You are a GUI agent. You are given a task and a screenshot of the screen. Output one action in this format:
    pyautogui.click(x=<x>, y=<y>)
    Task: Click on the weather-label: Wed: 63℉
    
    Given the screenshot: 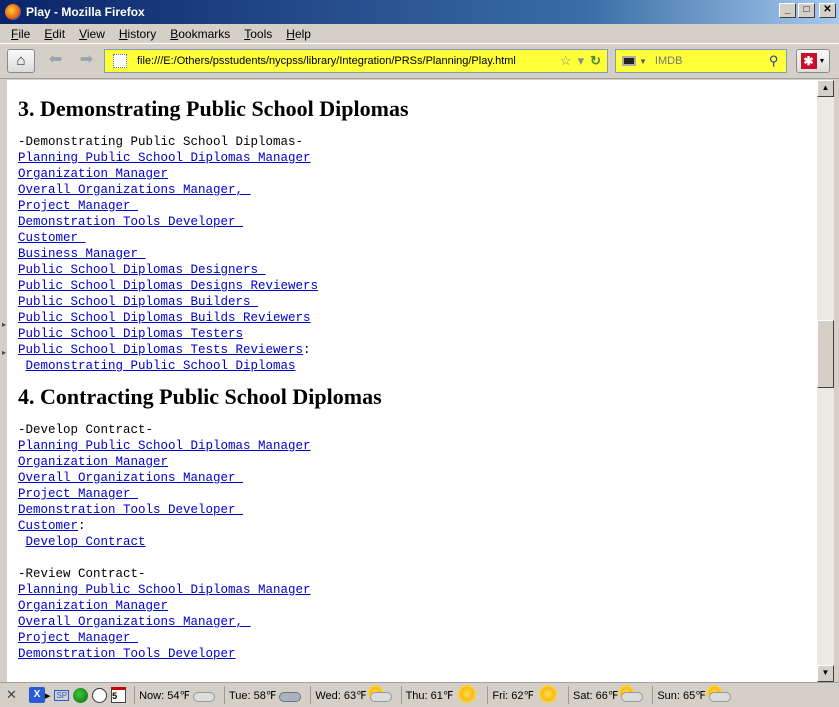 What is the action you would take?
    pyautogui.click(x=341, y=695)
    